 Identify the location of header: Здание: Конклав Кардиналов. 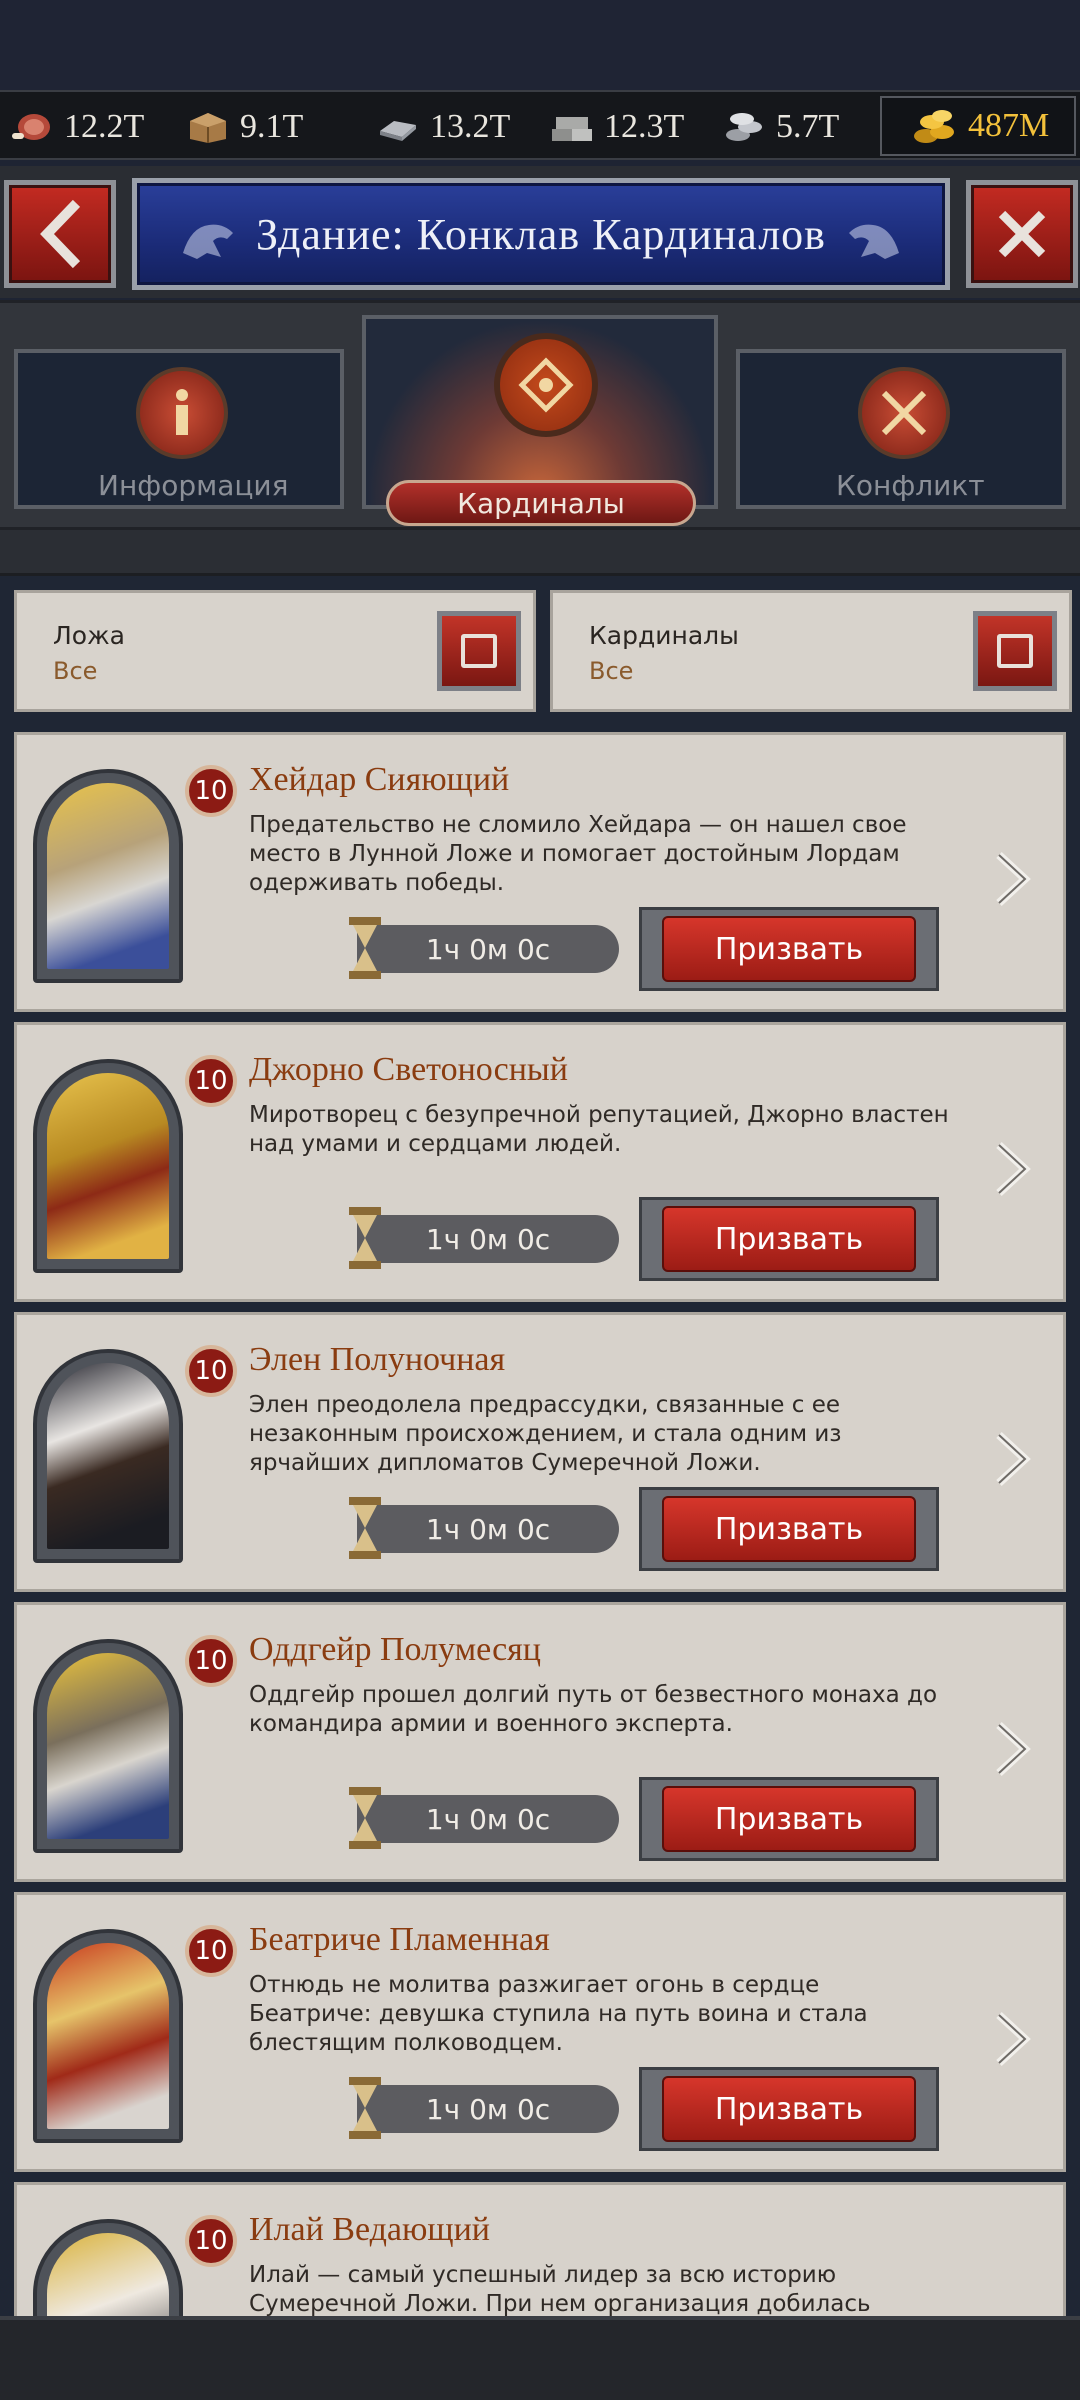
(540, 232).